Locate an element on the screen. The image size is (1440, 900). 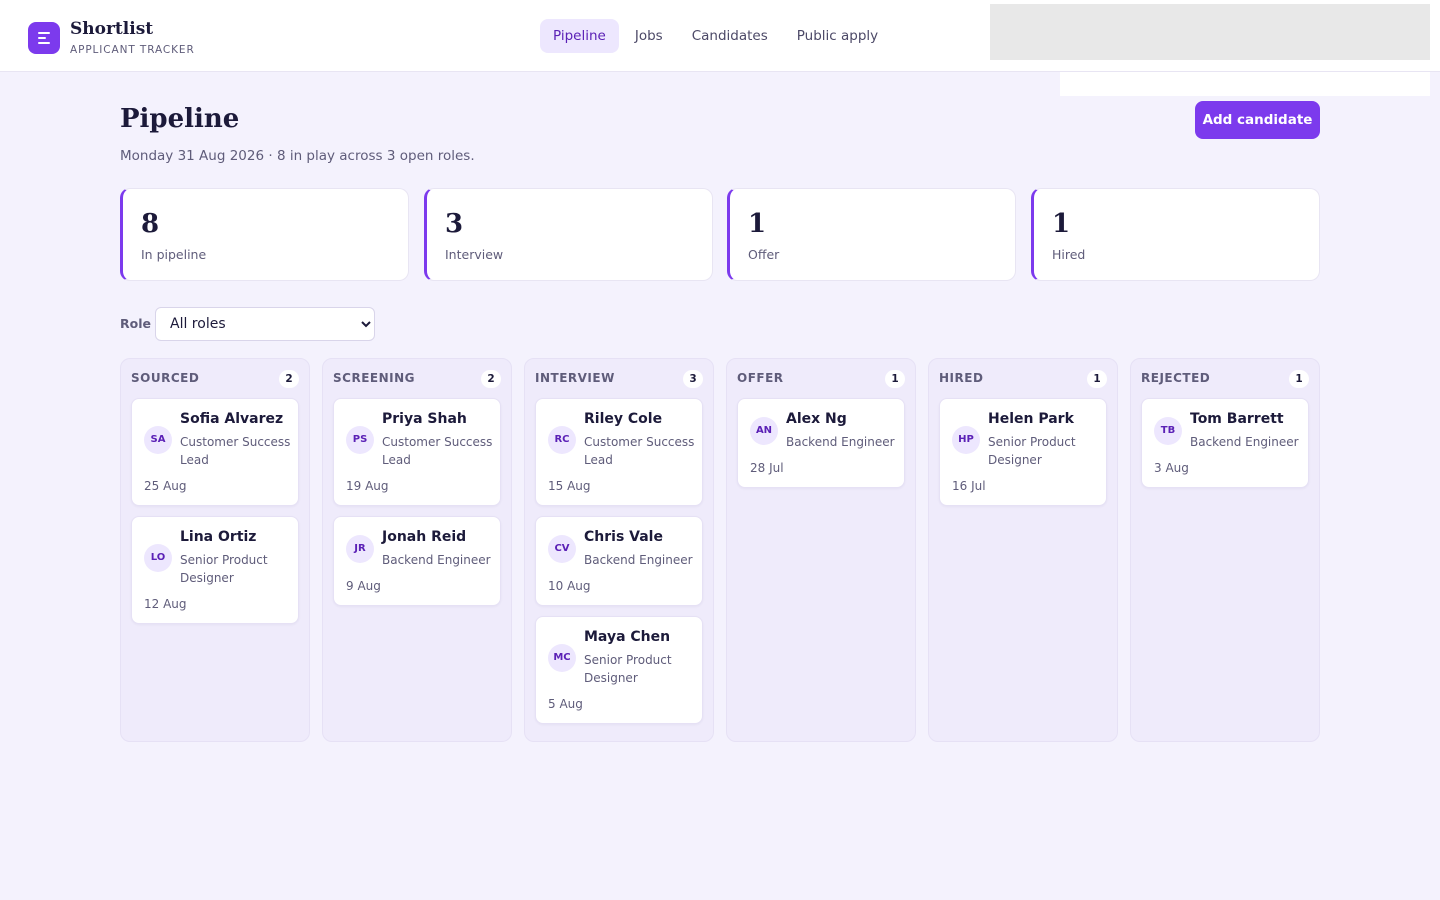
column-cards: TB Tom Barrett Backend Engineer 3 Aug is located at coordinates (1225, 448).